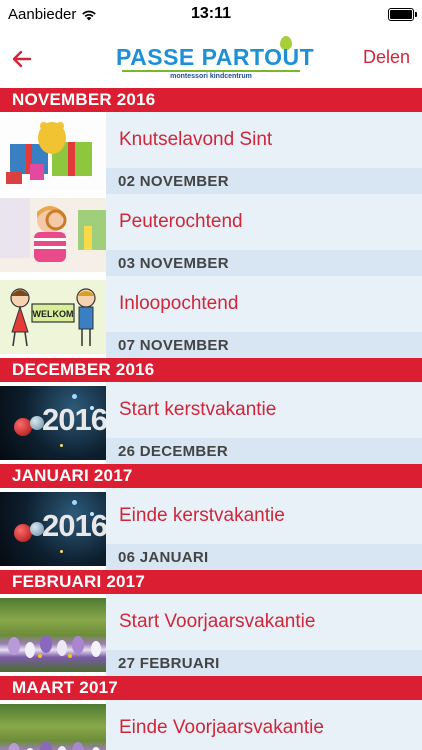 This screenshot has width=422, height=750. What do you see at coordinates (211, 635) in the screenshot?
I see `event-row: Start Voorjaarsvakantie 27 FEBRUARI` at bounding box center [211, 635].